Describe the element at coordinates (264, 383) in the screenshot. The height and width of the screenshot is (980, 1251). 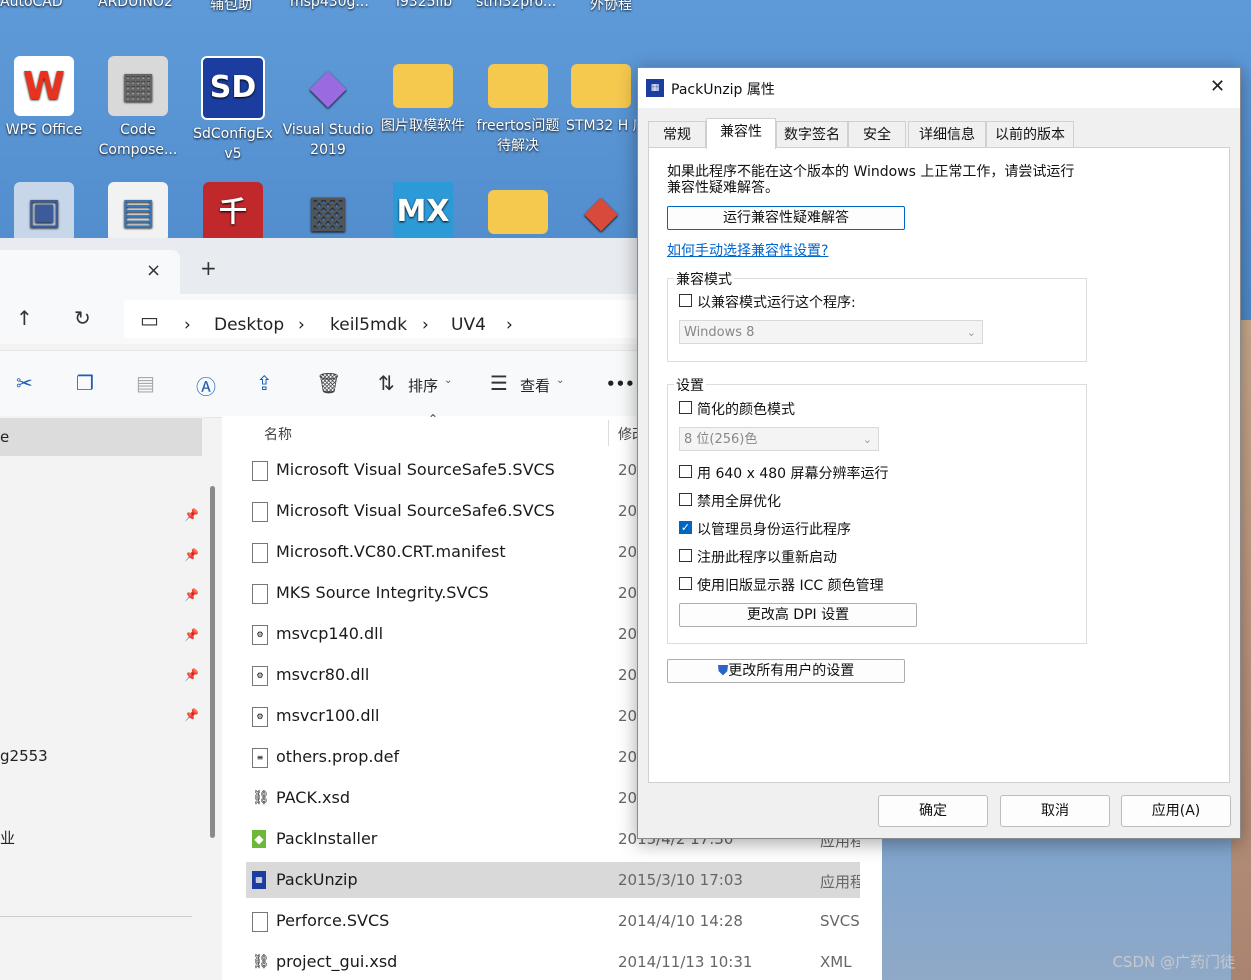
I see `share-icon: ⇪` at that location.